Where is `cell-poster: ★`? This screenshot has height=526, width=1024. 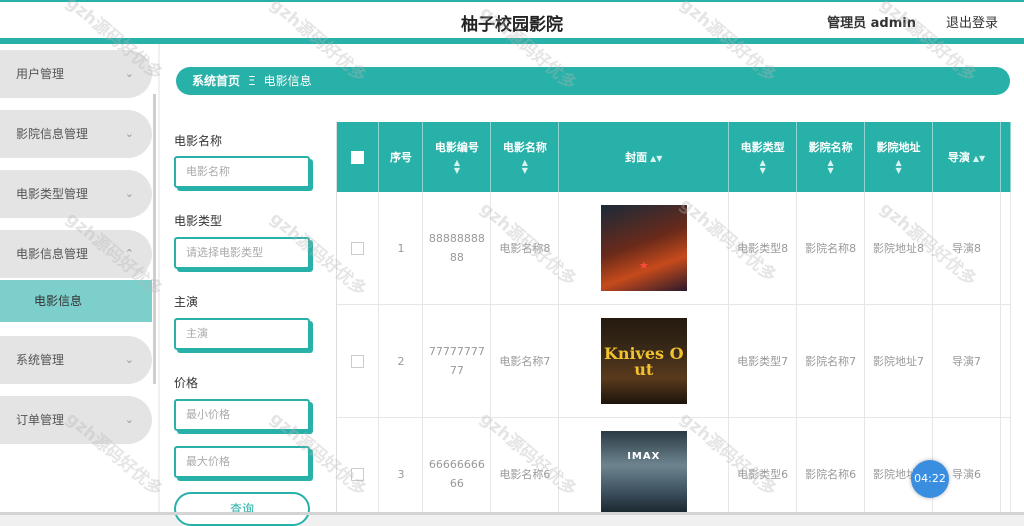 cell-poster: ★ is located at coordinates (644, 248).